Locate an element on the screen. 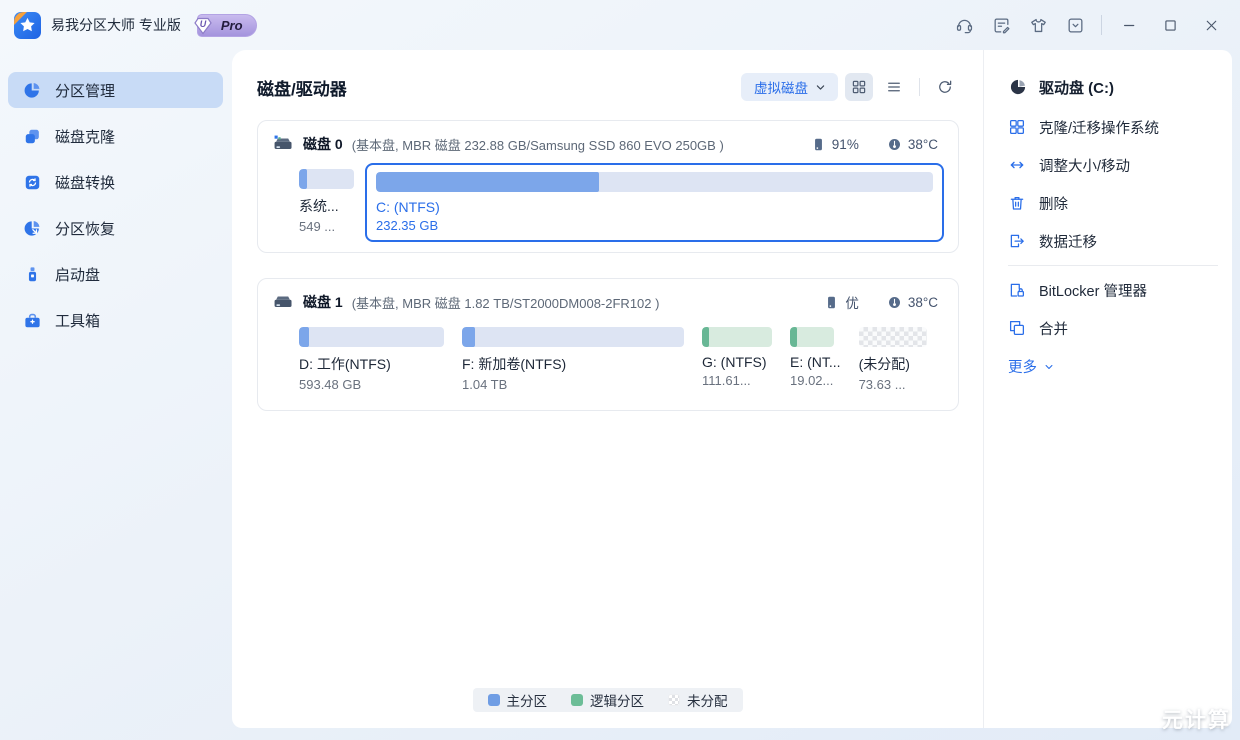  legend: 主分区 逻辑分区 未分配 is located at coordinates (607, 700).